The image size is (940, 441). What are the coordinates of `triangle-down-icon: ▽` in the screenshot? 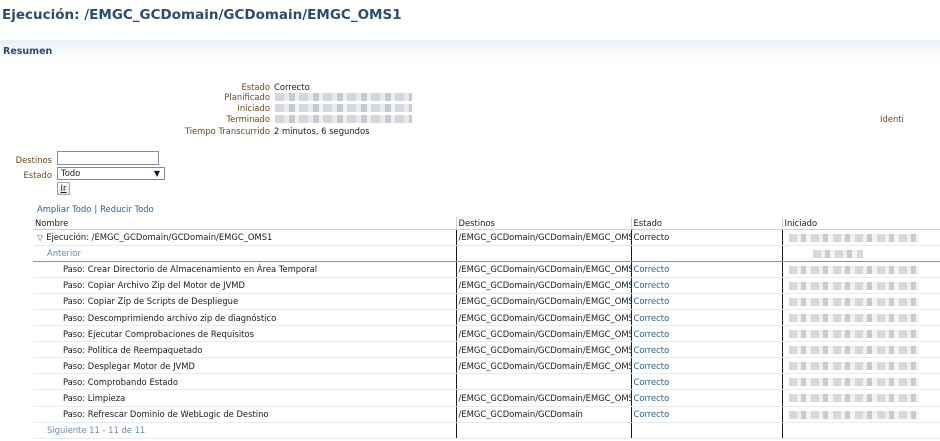 It's located at (40, 237).